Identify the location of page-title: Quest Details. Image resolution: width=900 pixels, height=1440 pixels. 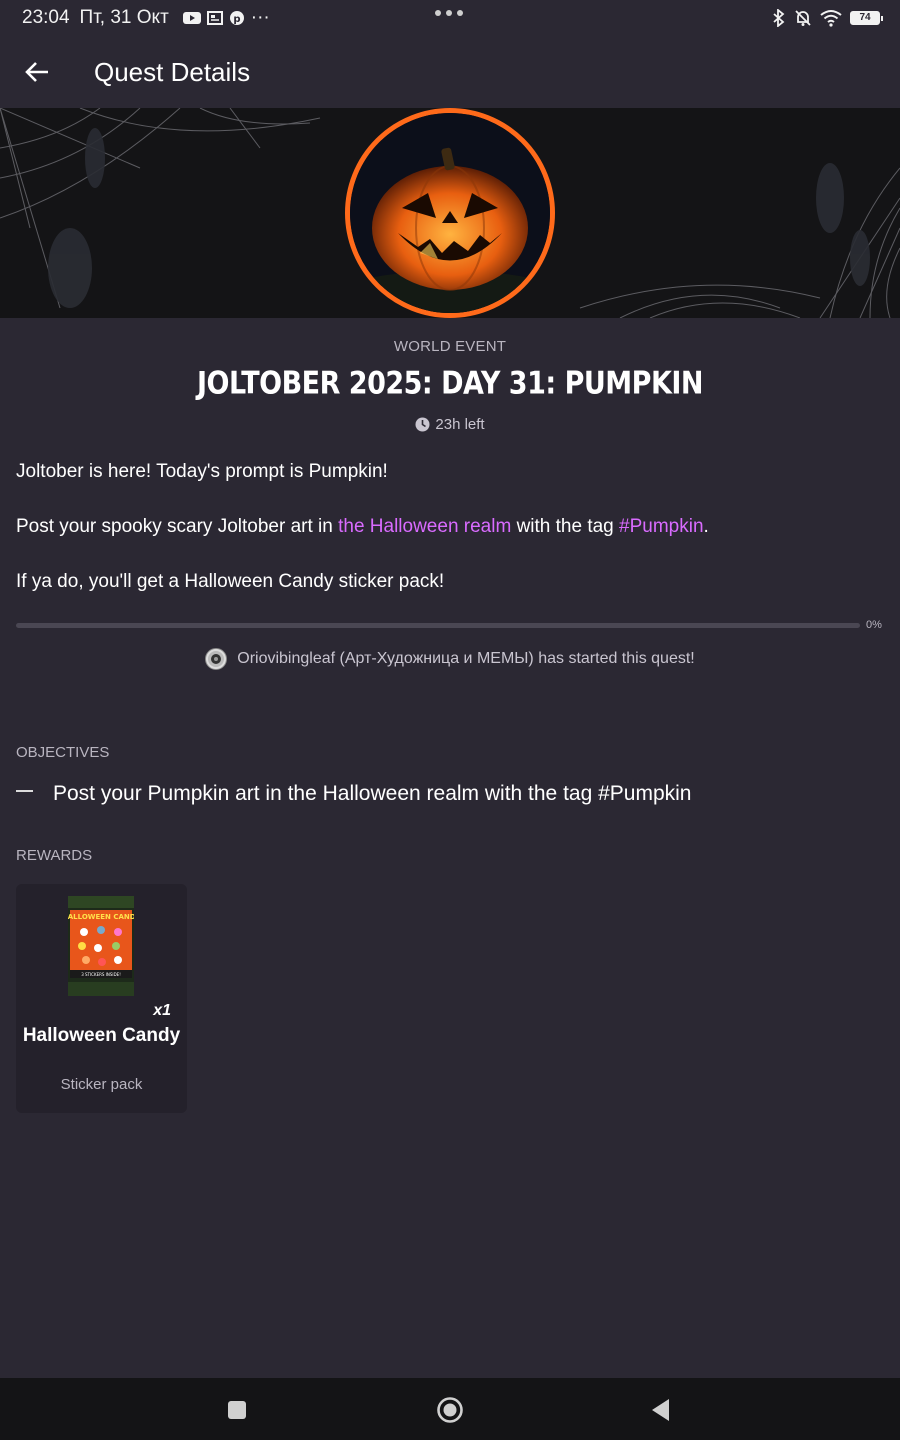
(172, 71).